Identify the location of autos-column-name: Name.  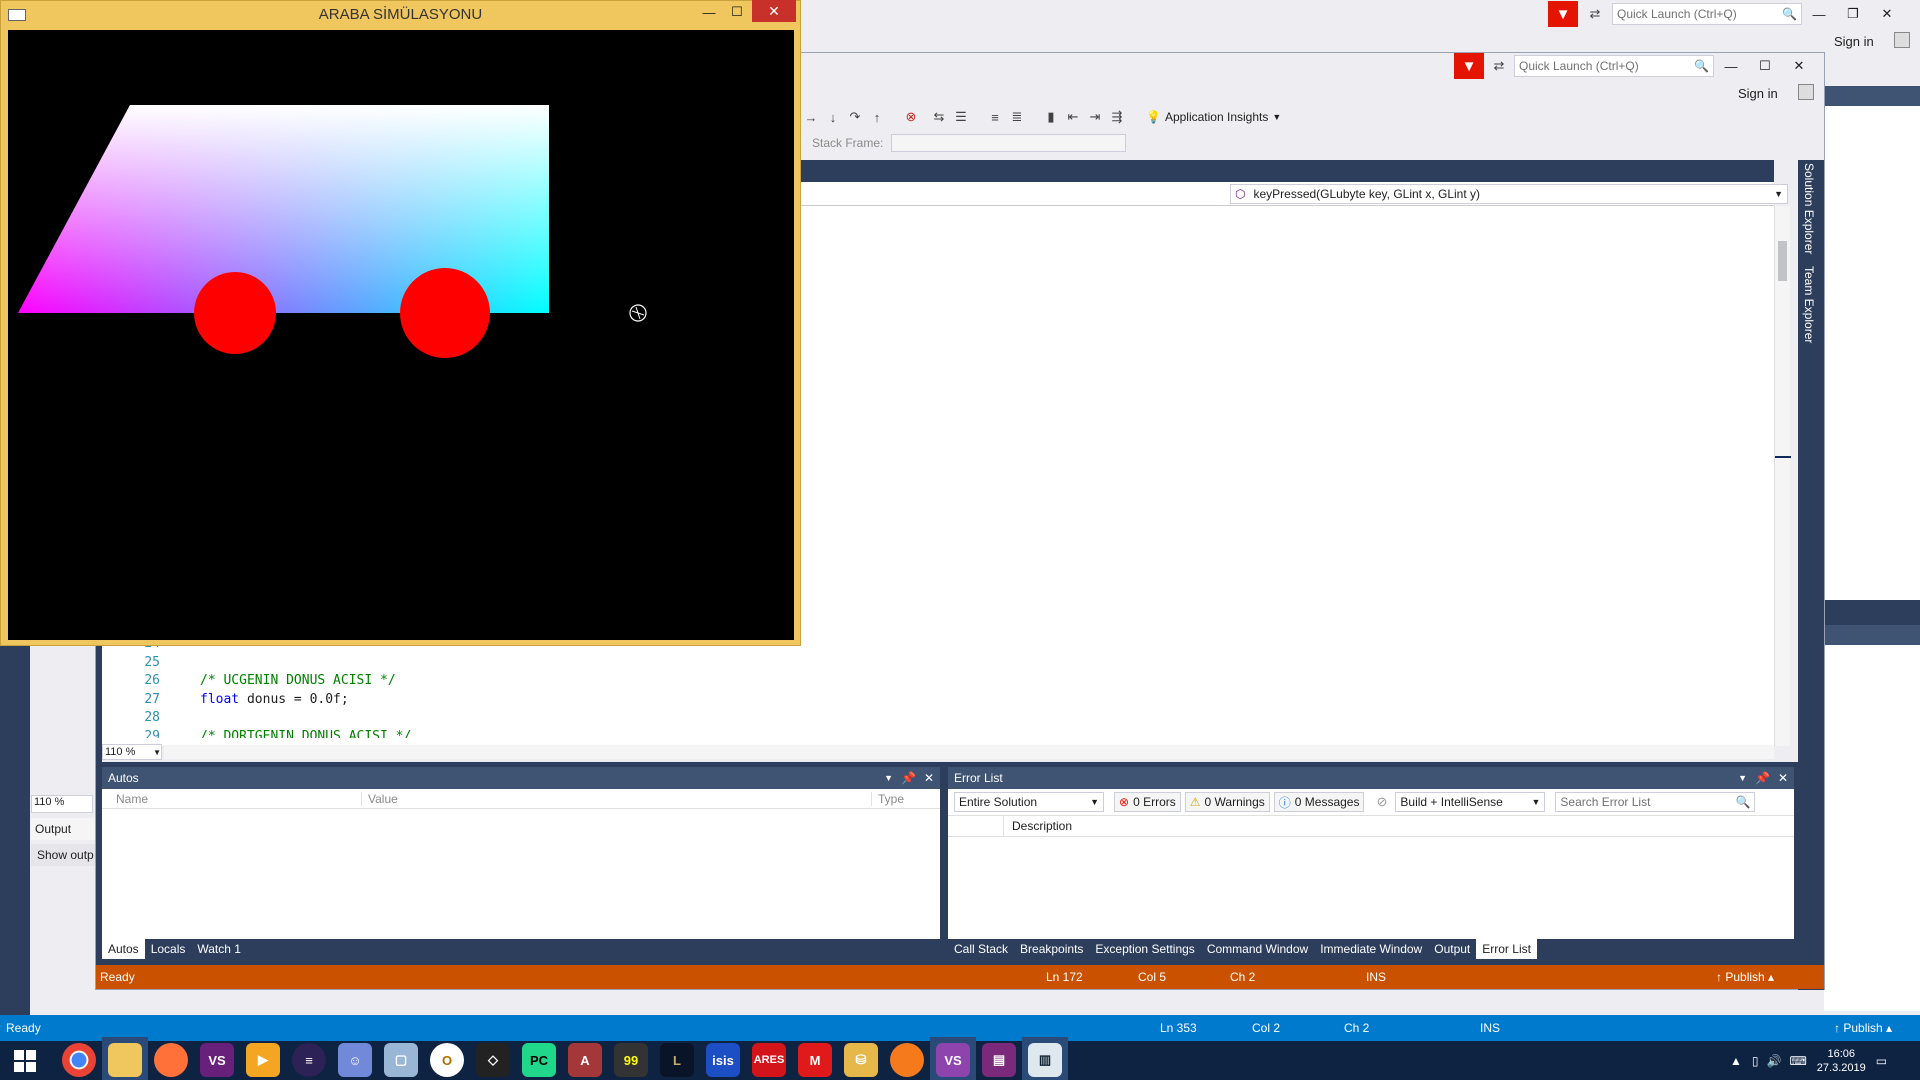
(232, 798).